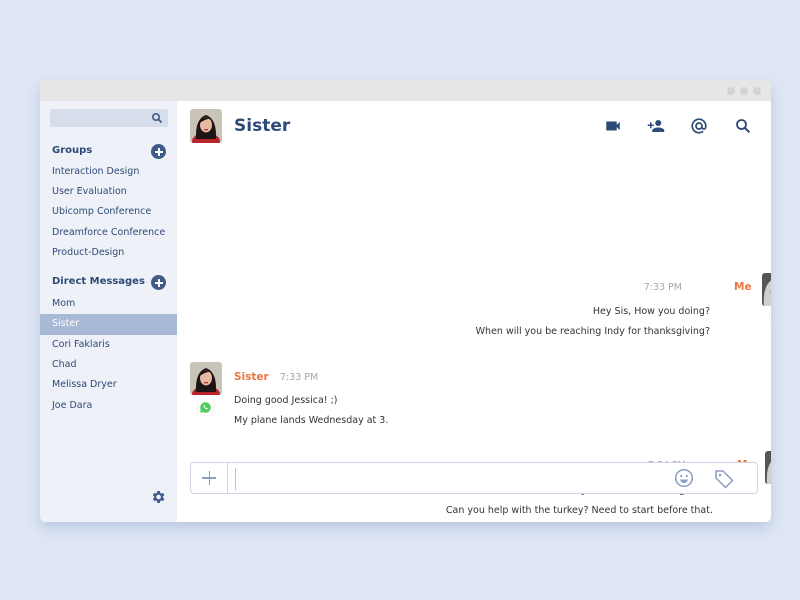  Describe the element at coordinates (108, 212) in the screenshot. I see `sidebar-item-ubicomp-conference: Ubicomp Conference` at that location.